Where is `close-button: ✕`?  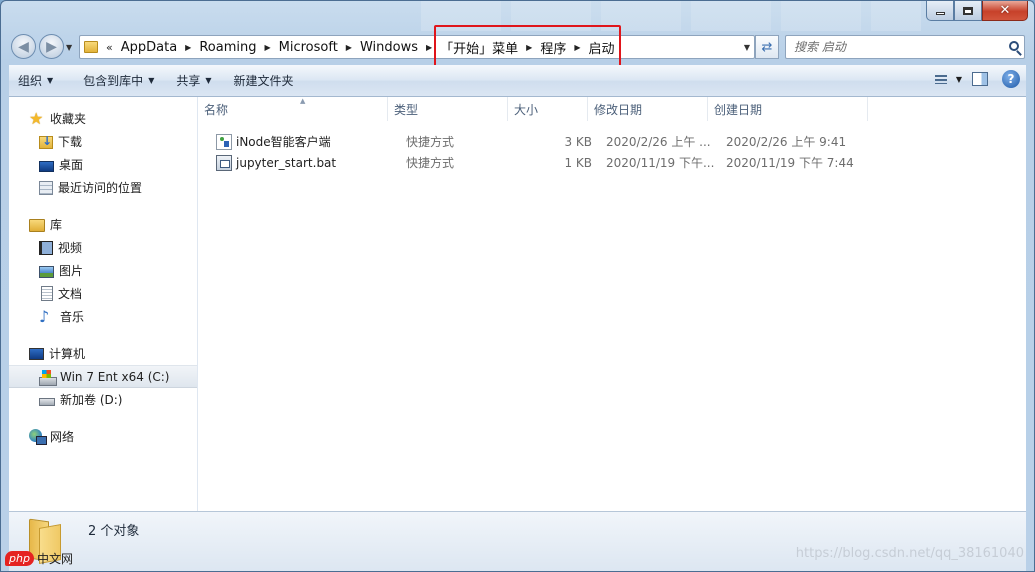
close-button: ✕ is located at coordinates (1005, 11).